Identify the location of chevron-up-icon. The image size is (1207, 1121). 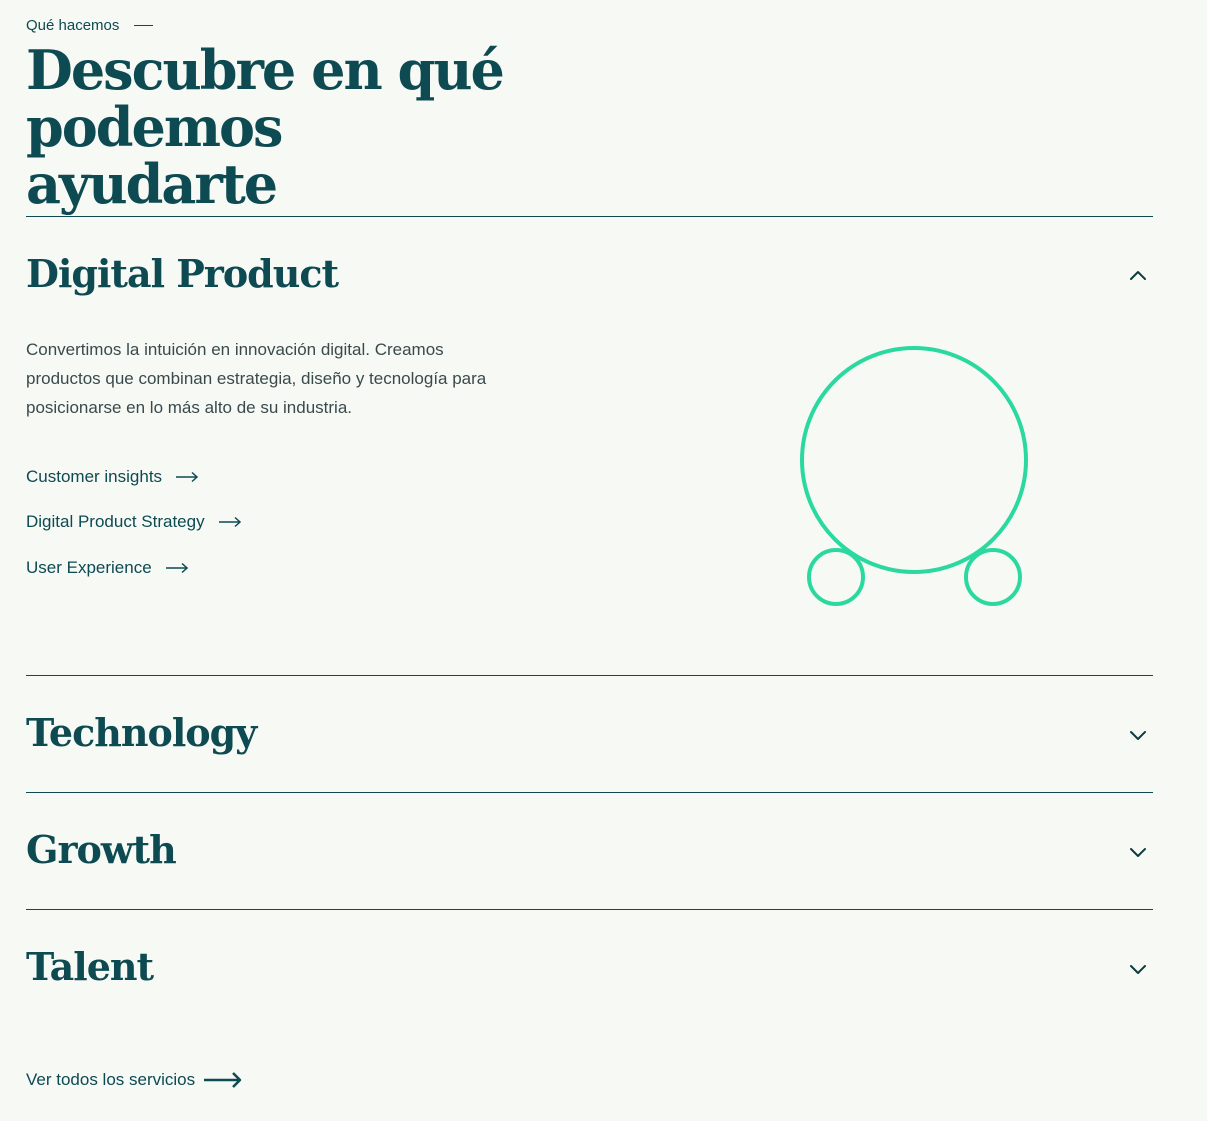
(1138, 276).